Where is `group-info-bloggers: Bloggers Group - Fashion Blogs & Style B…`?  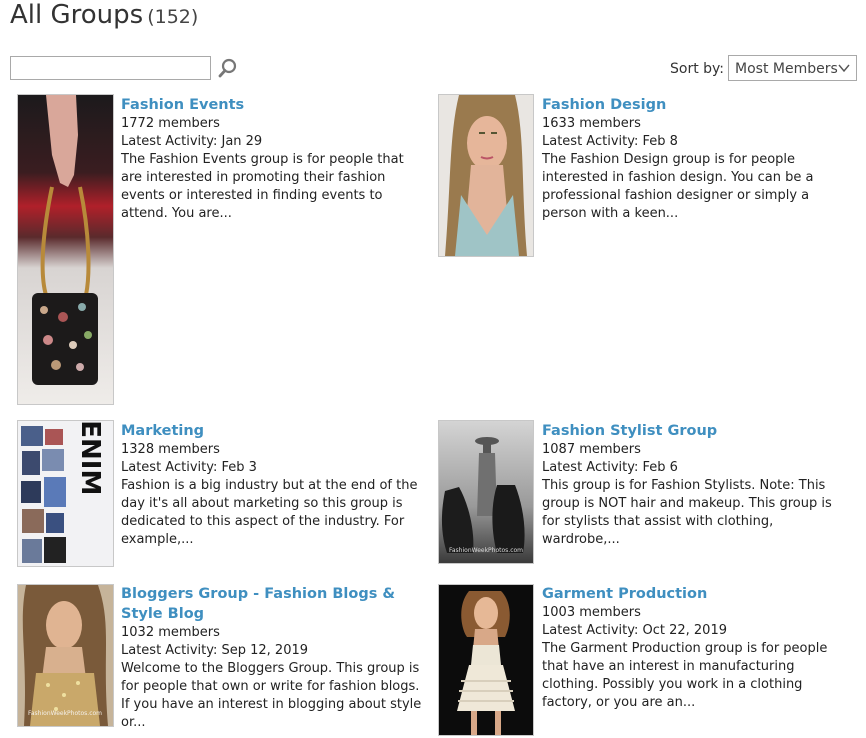 group-info-bloggers: Bloggers Group - Fashion Blogs & Style B… is located at coordinates (276, 658).